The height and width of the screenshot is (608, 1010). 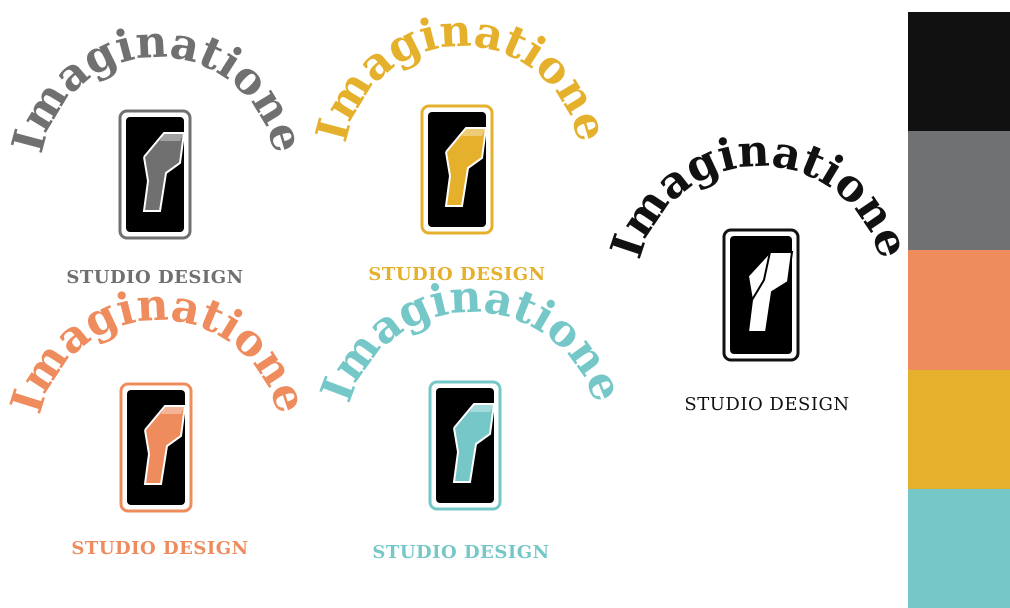 I want to click on logo-black-art: Imaginatione, so click(x=760, y=243).